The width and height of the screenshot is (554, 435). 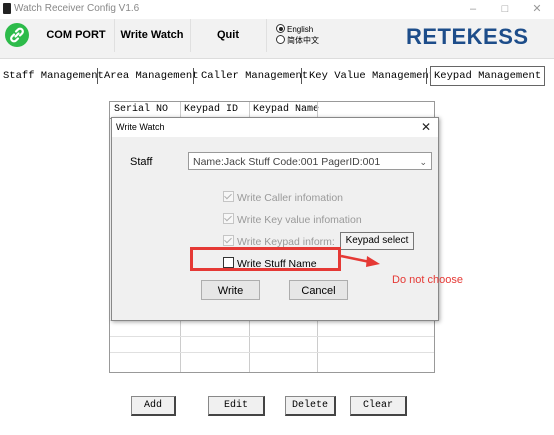 I want to click on staff-label: Staff, so click(x=141, y=162).